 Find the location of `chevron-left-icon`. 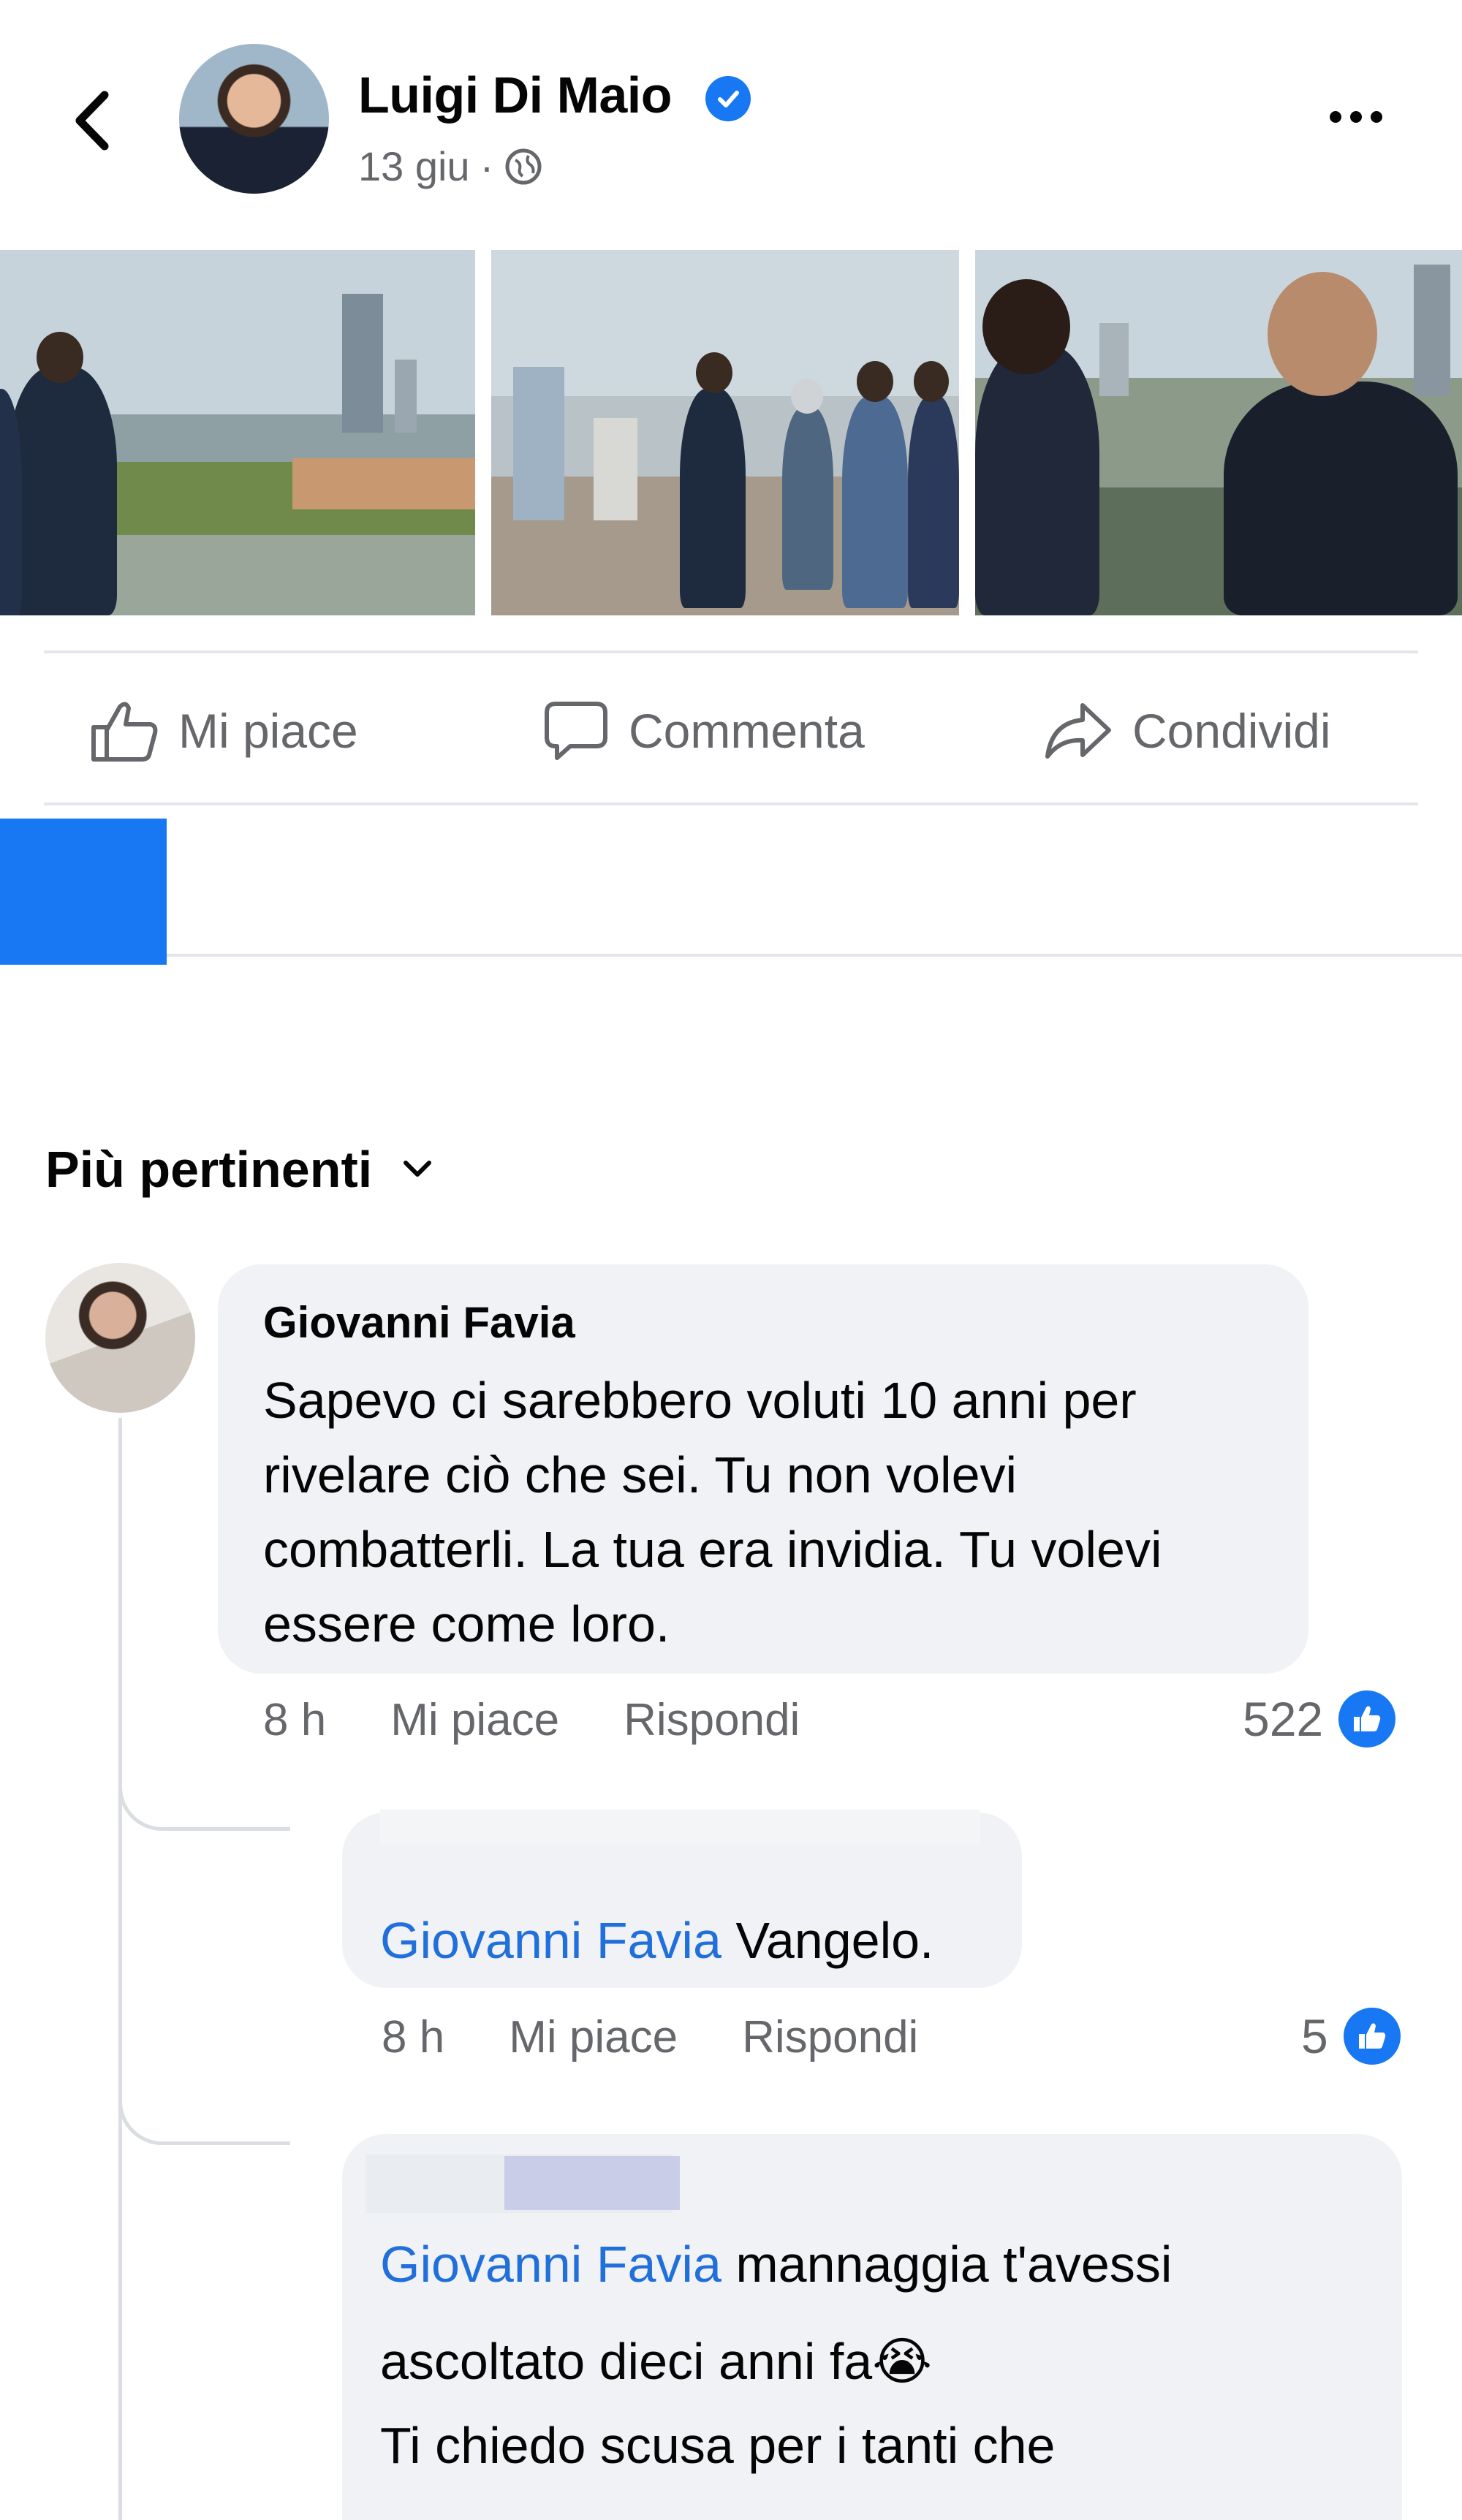

chevron-left-icon is located at coordinates (92, 121).